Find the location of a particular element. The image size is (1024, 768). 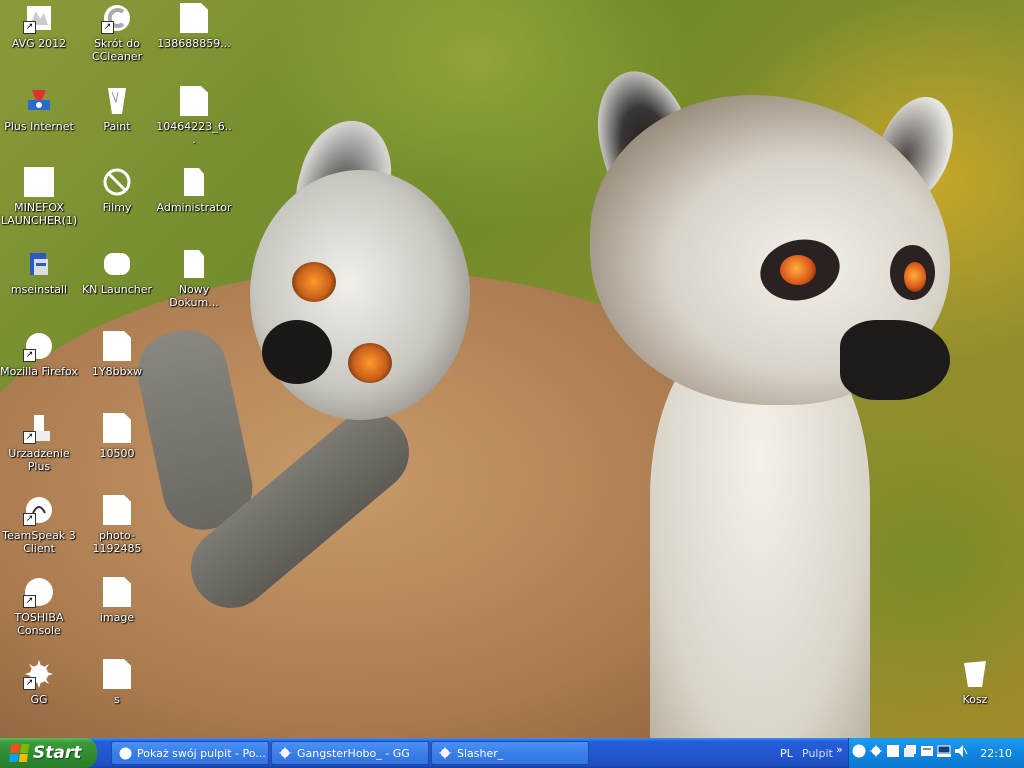

desktop-icon-kn-launcher: KN Launcher is located at coordinates (117, 272).